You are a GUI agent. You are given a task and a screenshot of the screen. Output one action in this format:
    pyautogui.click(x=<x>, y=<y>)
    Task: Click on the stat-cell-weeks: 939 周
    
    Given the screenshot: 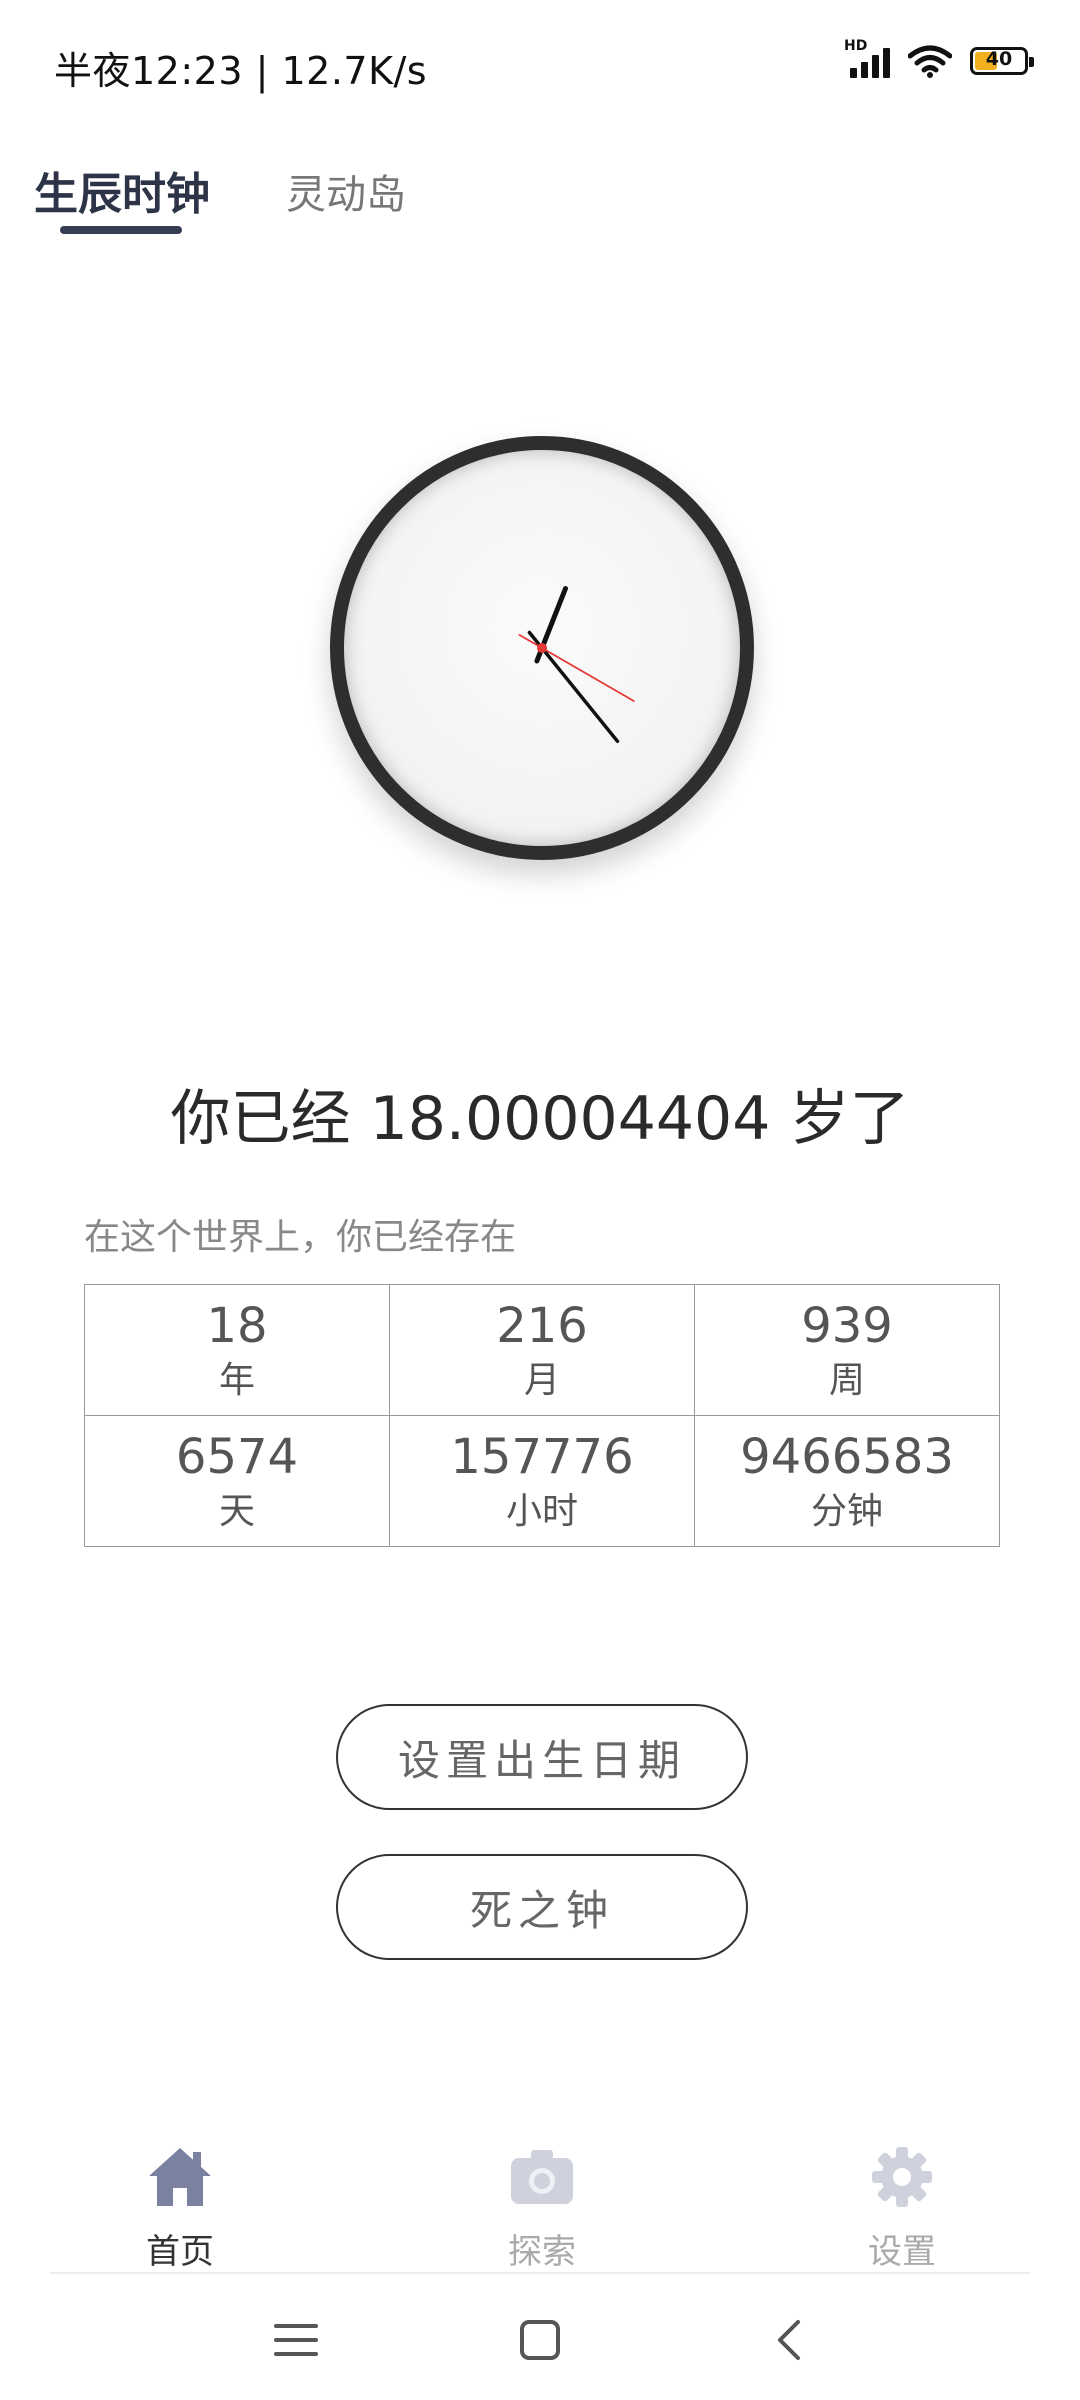 What is the action you would take?
    pyautogui.click(x=847, y=1350)
    